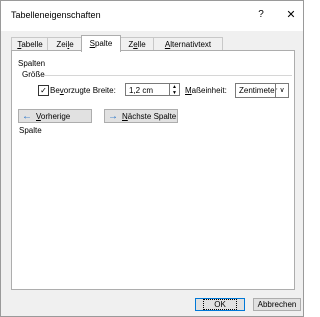 The image size is (320, 317). I want to click on next-column-button: → Nächste Spalte, so click(141, 116).